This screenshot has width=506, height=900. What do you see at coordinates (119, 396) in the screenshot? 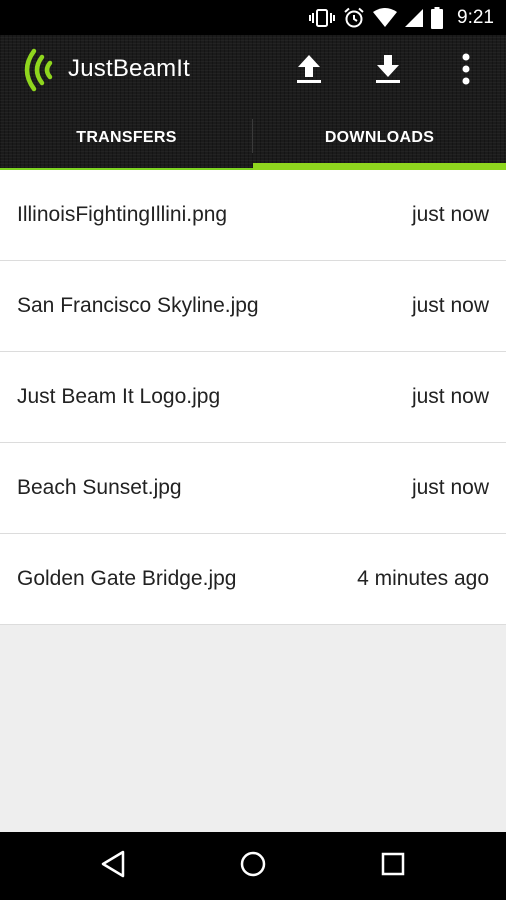
I see `file-name: Just Beam It Logo.jpg` at bounding box center [119, 396].